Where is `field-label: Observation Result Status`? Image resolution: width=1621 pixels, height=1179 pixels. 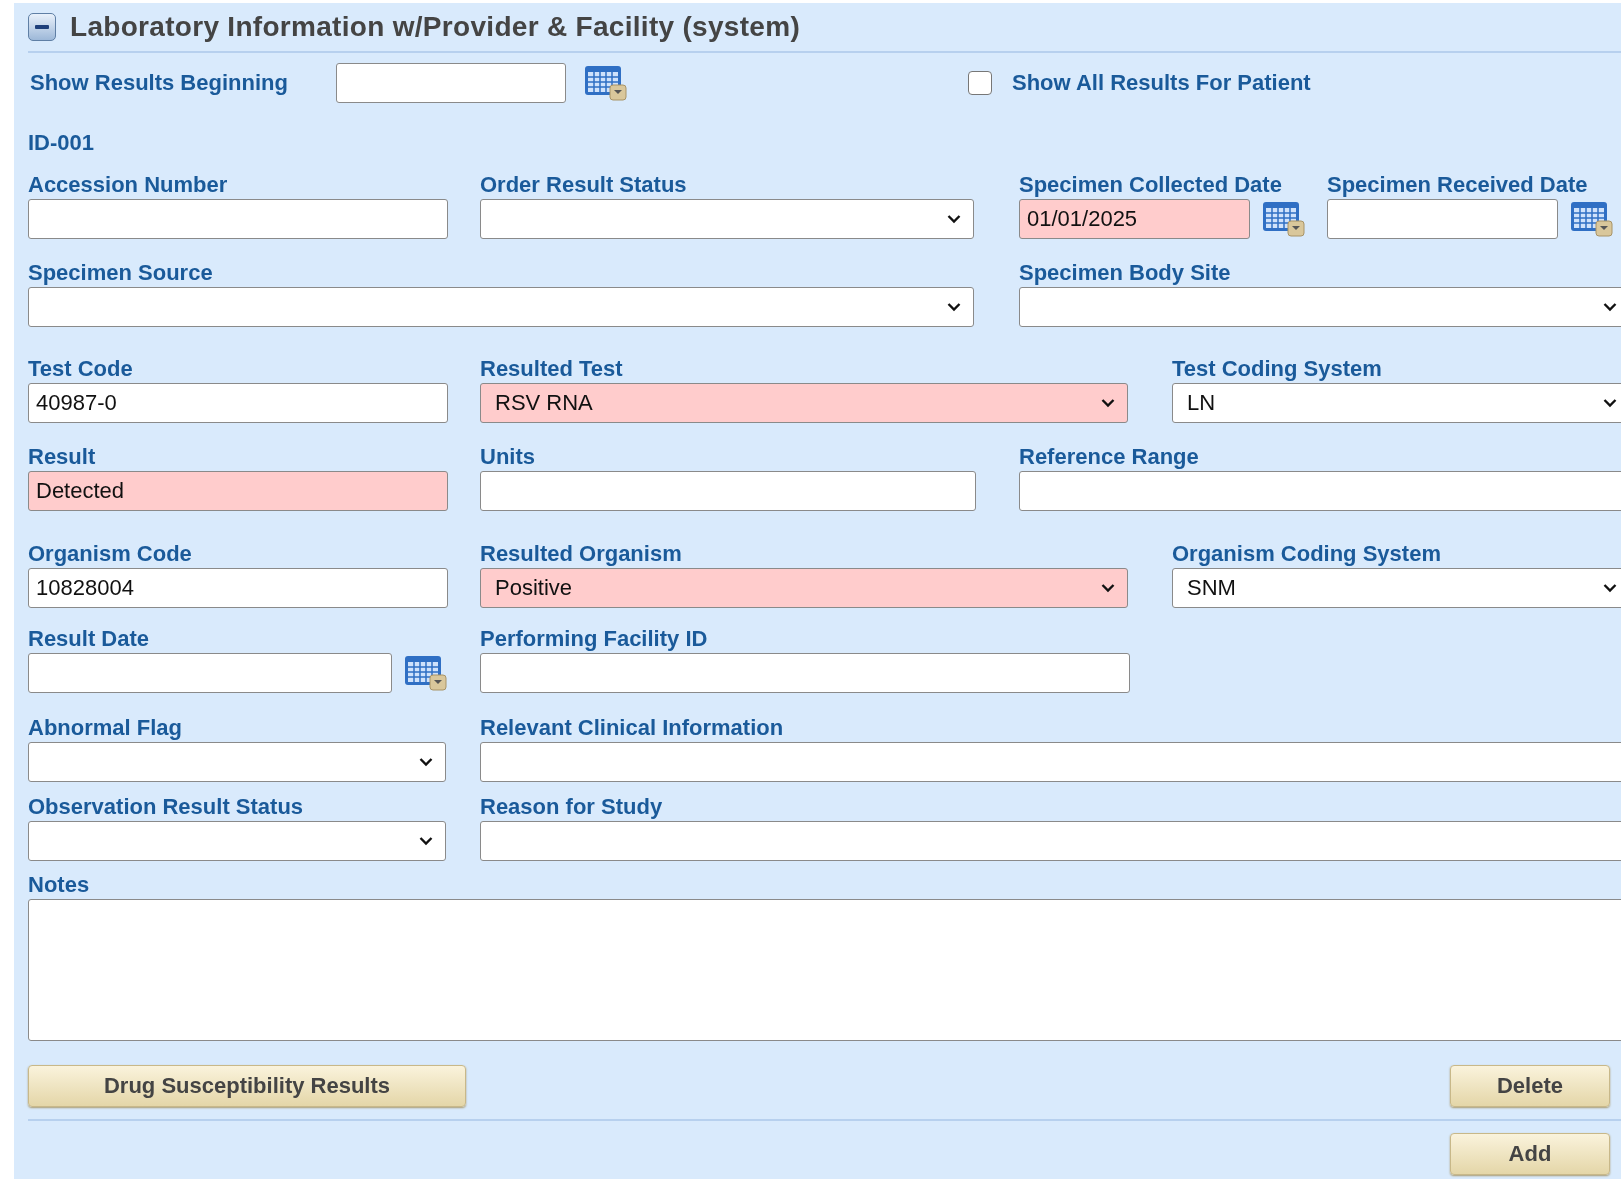 field-label: Observation Result Status is located at coordinates (166, 807).